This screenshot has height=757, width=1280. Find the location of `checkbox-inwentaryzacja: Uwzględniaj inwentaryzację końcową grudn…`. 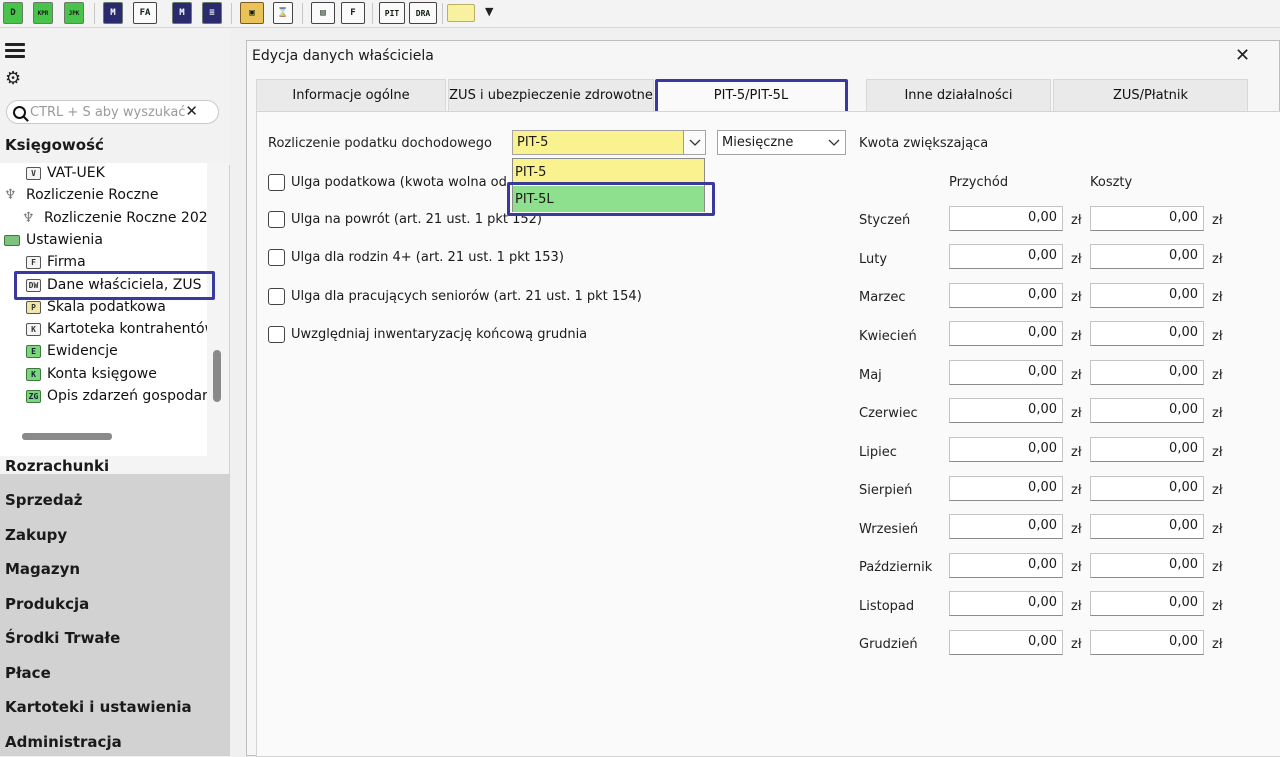

checkbox-inwentaryzacja: Uwzględniaj inwentaryzację końcową grudn… is located at coordinates (427, 334).